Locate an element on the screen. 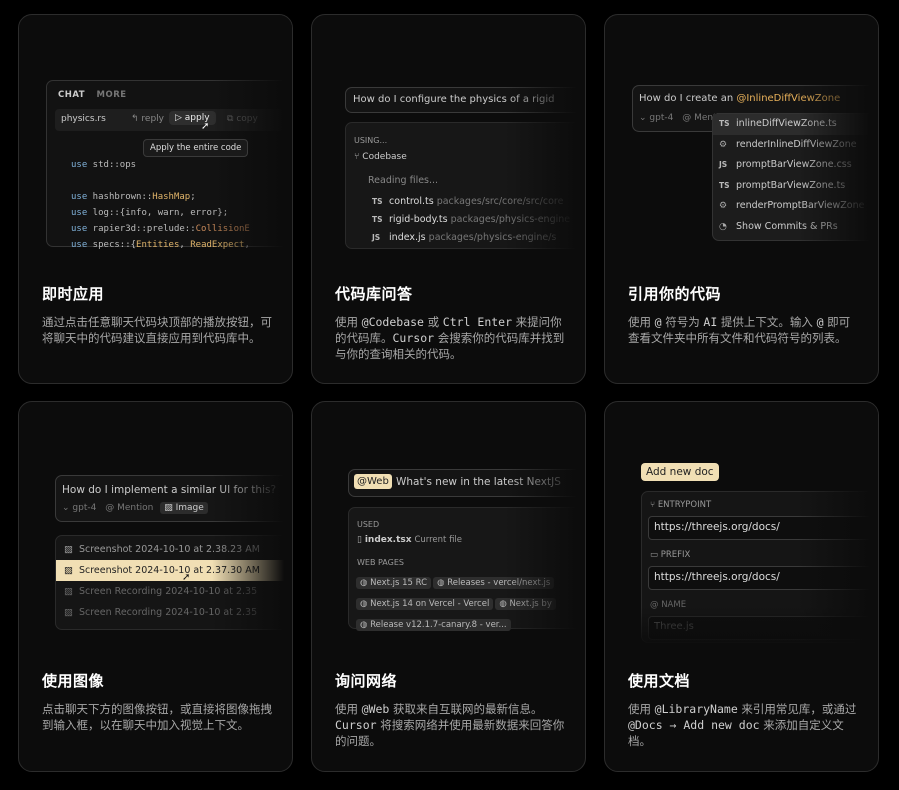 The width and height of the screenshot is (899, 790). gear-icon: ⚙ is located at coordinates (723, 206).